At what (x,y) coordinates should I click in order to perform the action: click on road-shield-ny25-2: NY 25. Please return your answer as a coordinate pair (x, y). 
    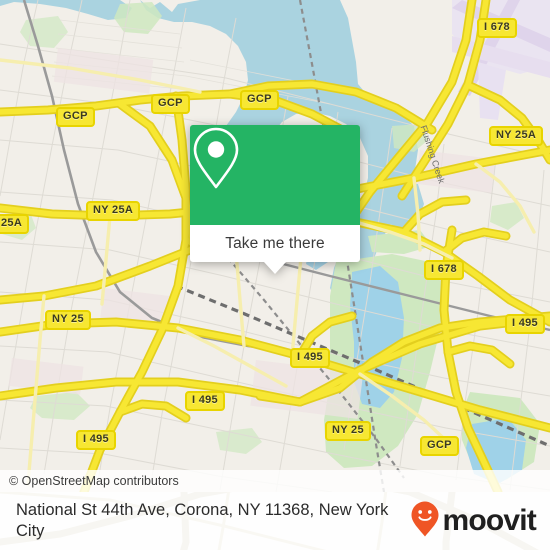
    Looking at the image, I should click on (348, 431).